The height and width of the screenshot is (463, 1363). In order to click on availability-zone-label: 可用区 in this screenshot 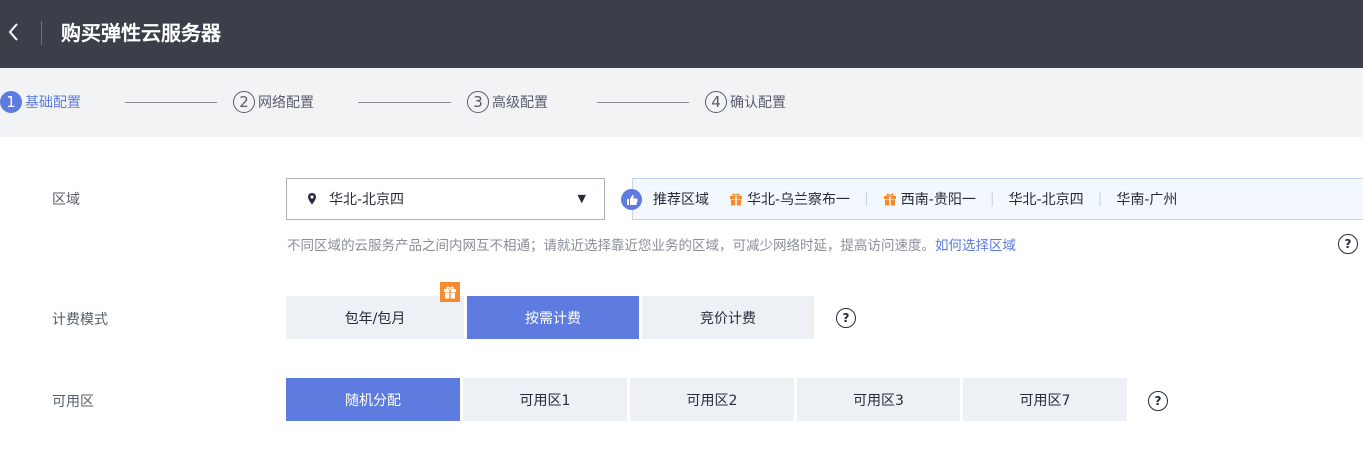, I will do `click(73, 402)`.